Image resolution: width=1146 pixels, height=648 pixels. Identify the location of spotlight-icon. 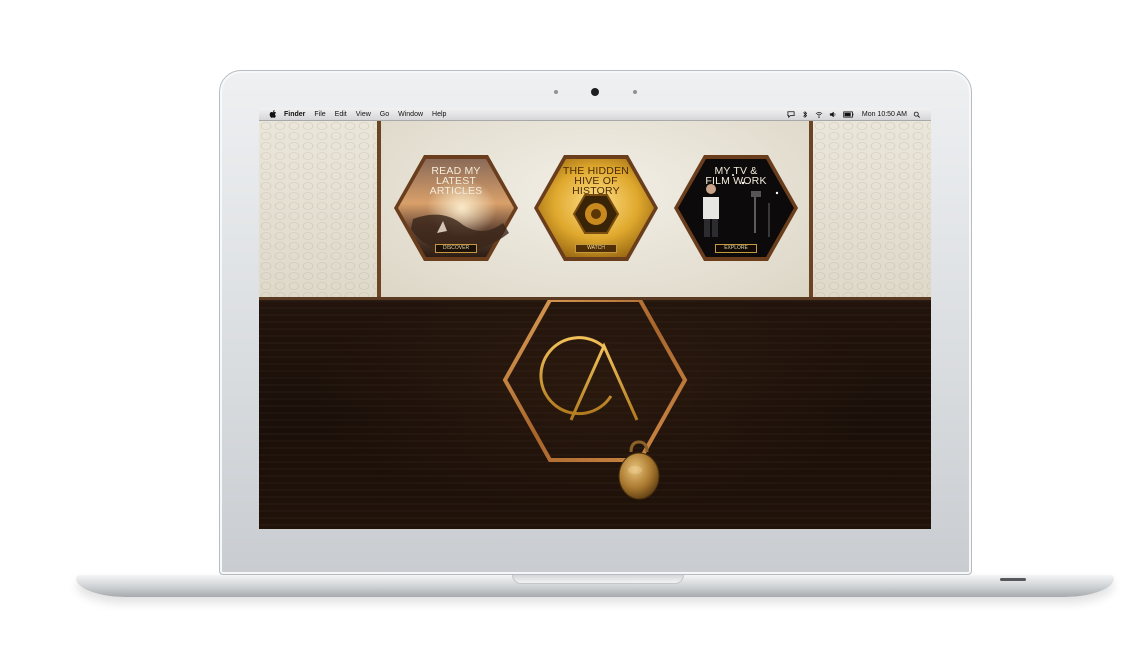
(917, 114).